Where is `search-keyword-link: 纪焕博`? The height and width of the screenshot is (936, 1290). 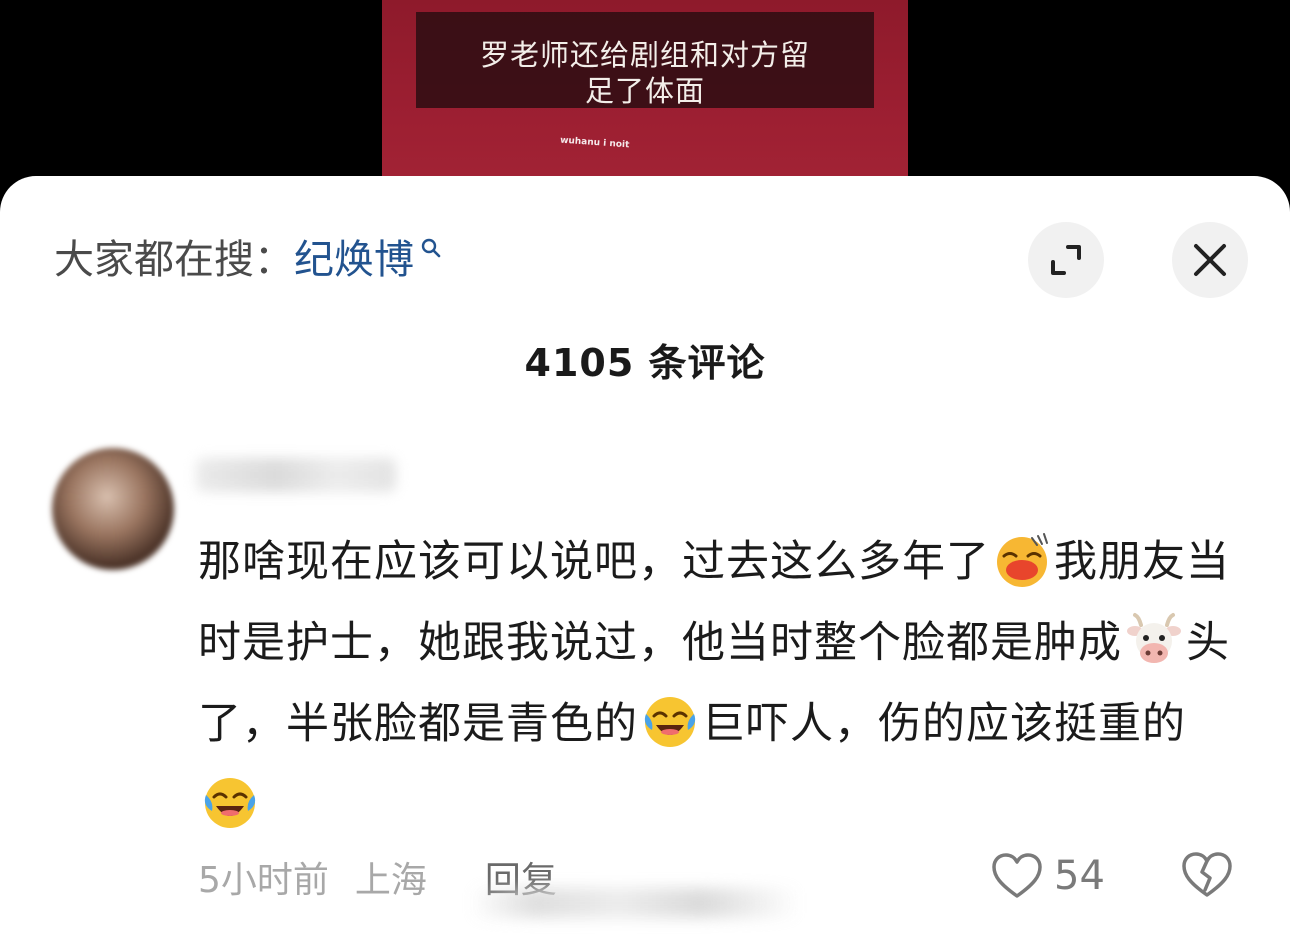 search-keyword-link: 纪焕博 is located at coordinates (354, 256).